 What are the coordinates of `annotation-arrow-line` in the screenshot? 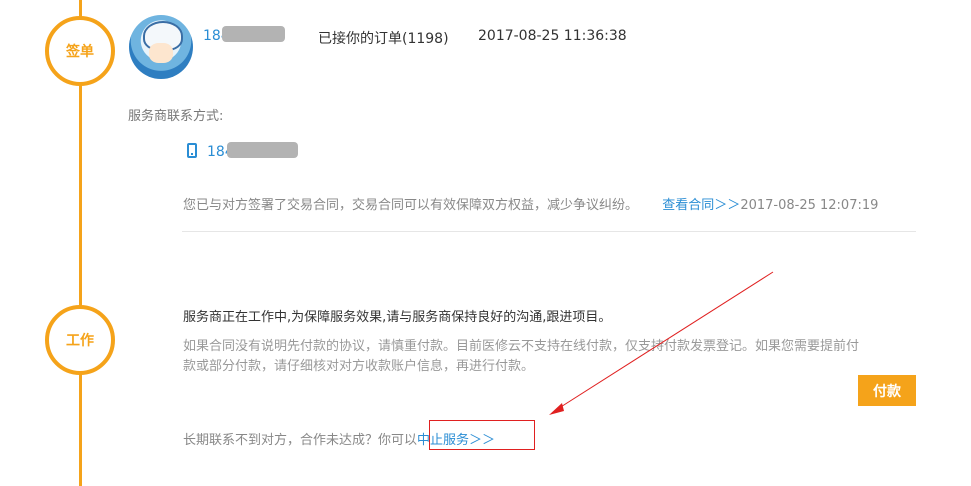 It's located at (664, 341).